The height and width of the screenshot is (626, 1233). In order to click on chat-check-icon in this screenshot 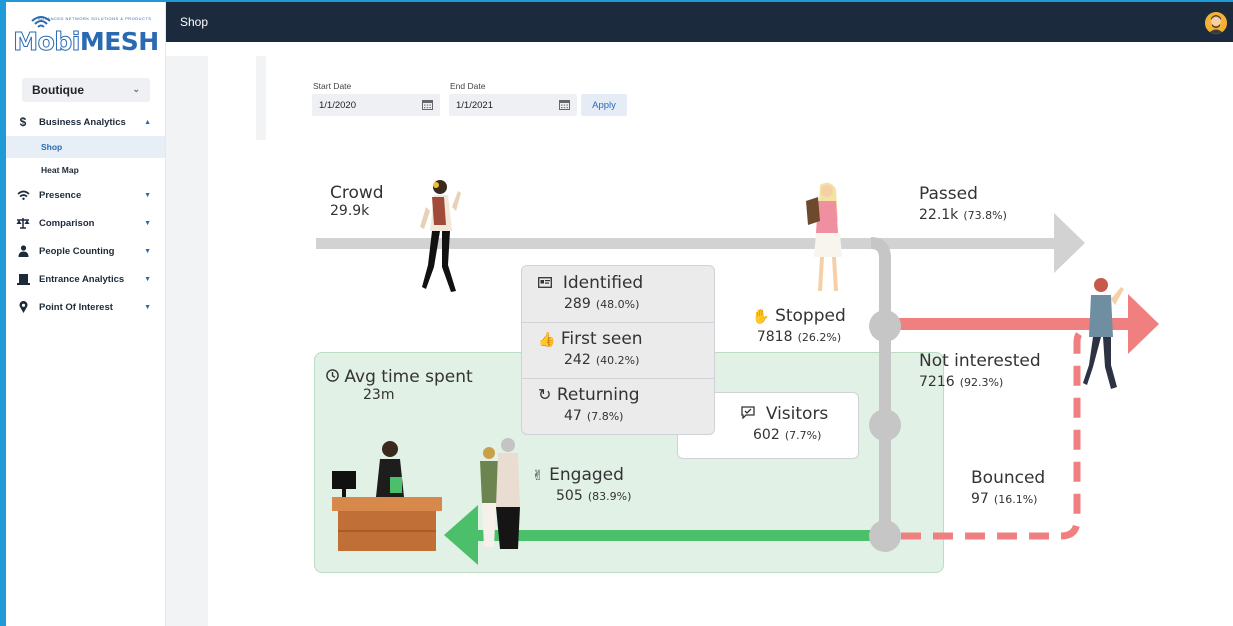, I will do `click(748, 414)`.